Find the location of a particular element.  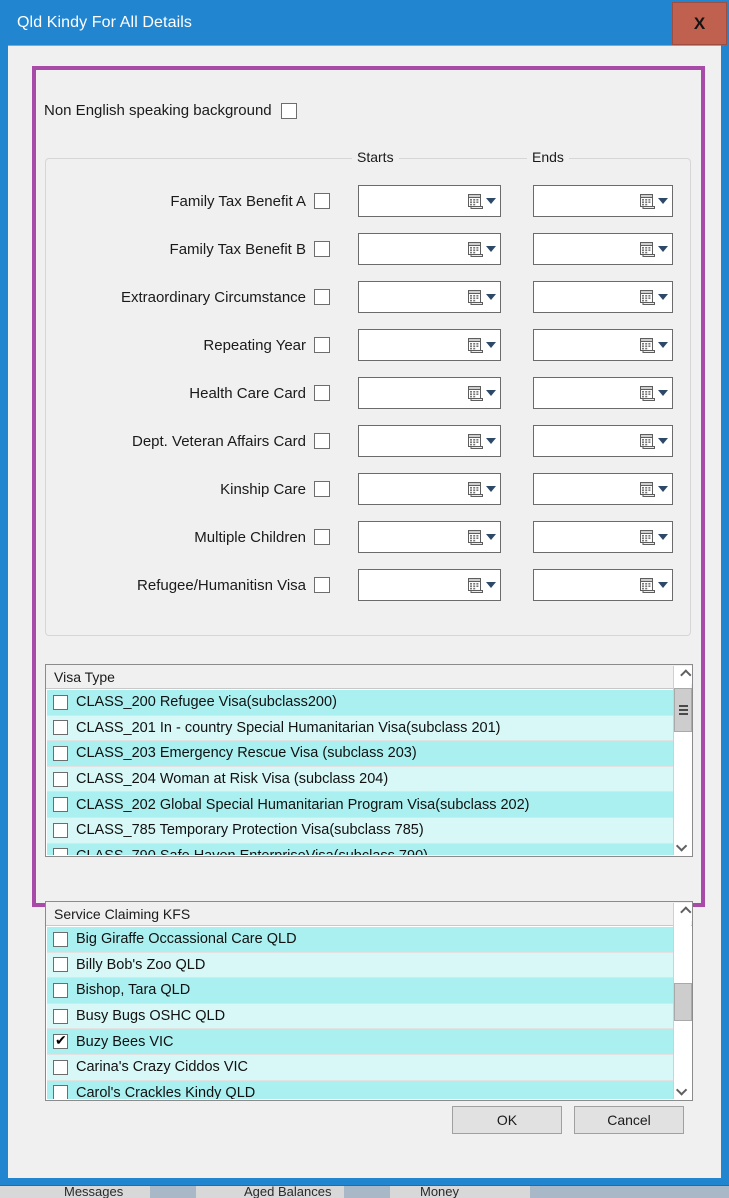

cancel-button-label: Cancel is located at coordinates (629, 1120).